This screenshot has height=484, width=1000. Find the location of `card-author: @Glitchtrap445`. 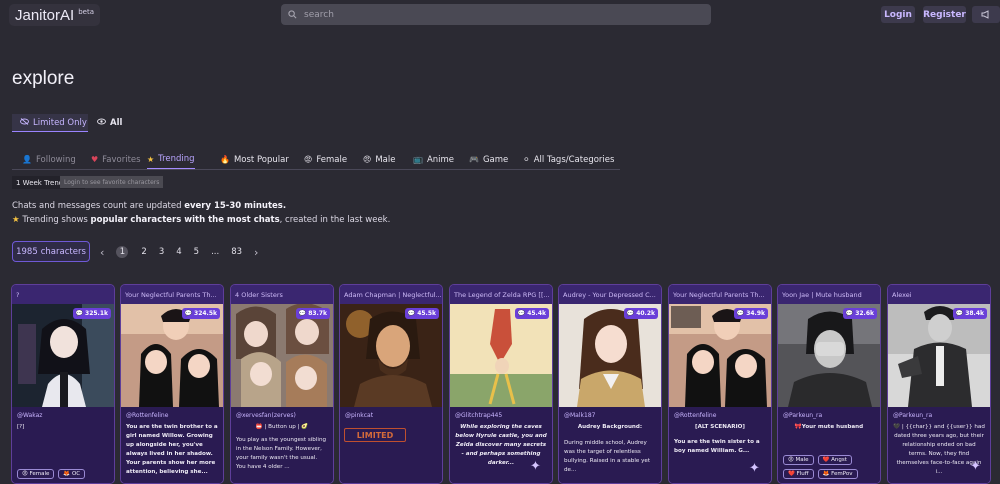

card-author: @Glitchtrap445 is located at coordinates (501, 415).